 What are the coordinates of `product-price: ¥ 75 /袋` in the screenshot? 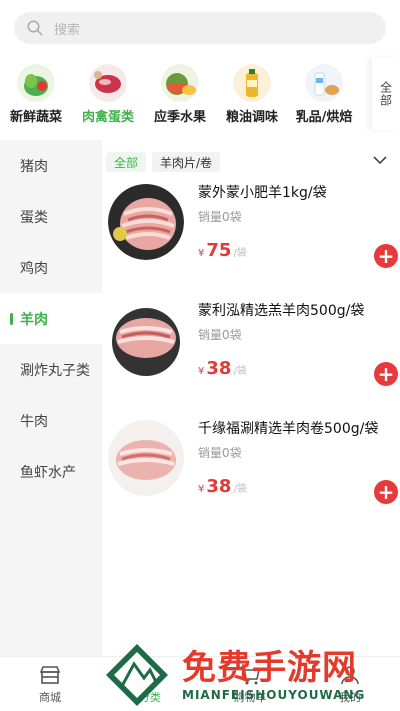 It's located at (222, 250).